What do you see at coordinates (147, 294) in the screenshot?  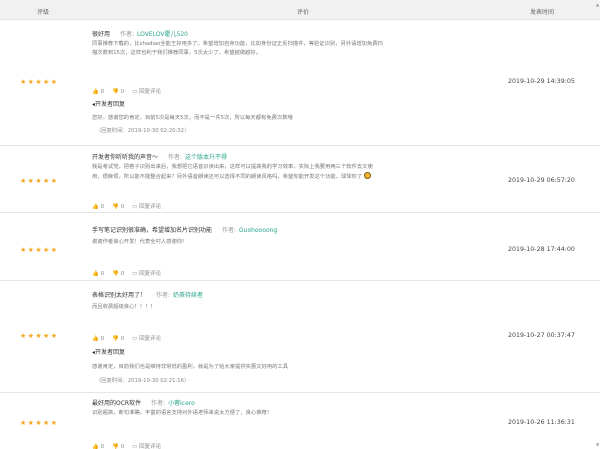 I see `review-title-line: 表格识别太好用了！ 作者: 奶茶待续者` at bounding box center [147, 294].